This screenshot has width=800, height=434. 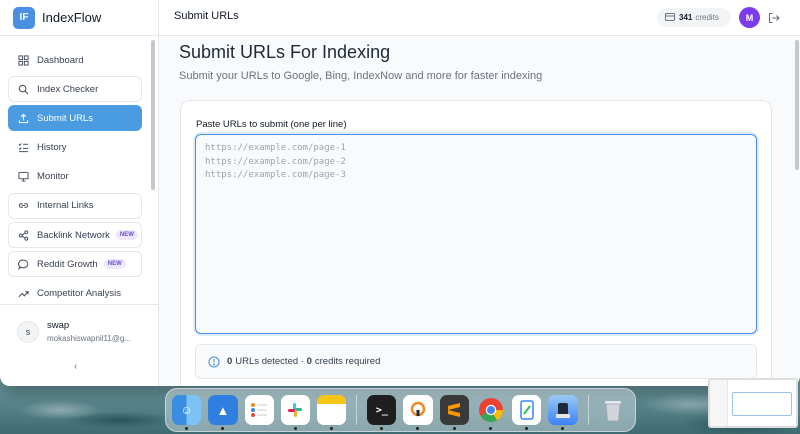 I want to click on finder-icon: ☺, so click(x=187, y=412).